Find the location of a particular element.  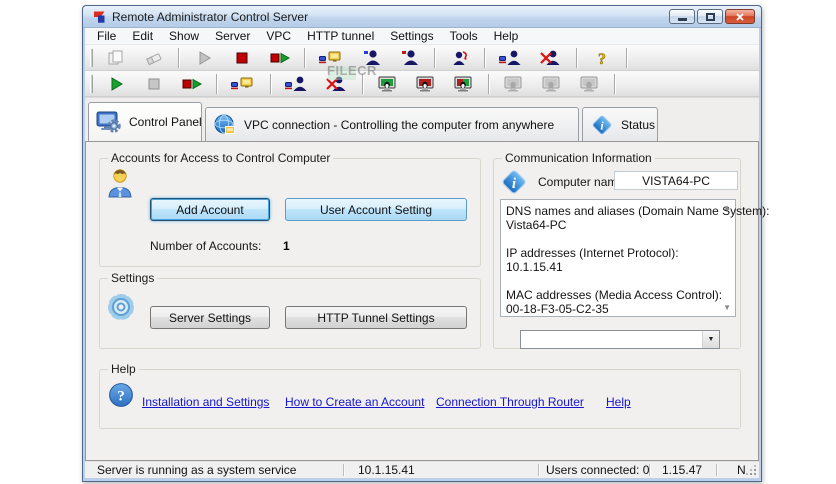

info-line: 10.1.15.41 is located at coordinates (534, 267).